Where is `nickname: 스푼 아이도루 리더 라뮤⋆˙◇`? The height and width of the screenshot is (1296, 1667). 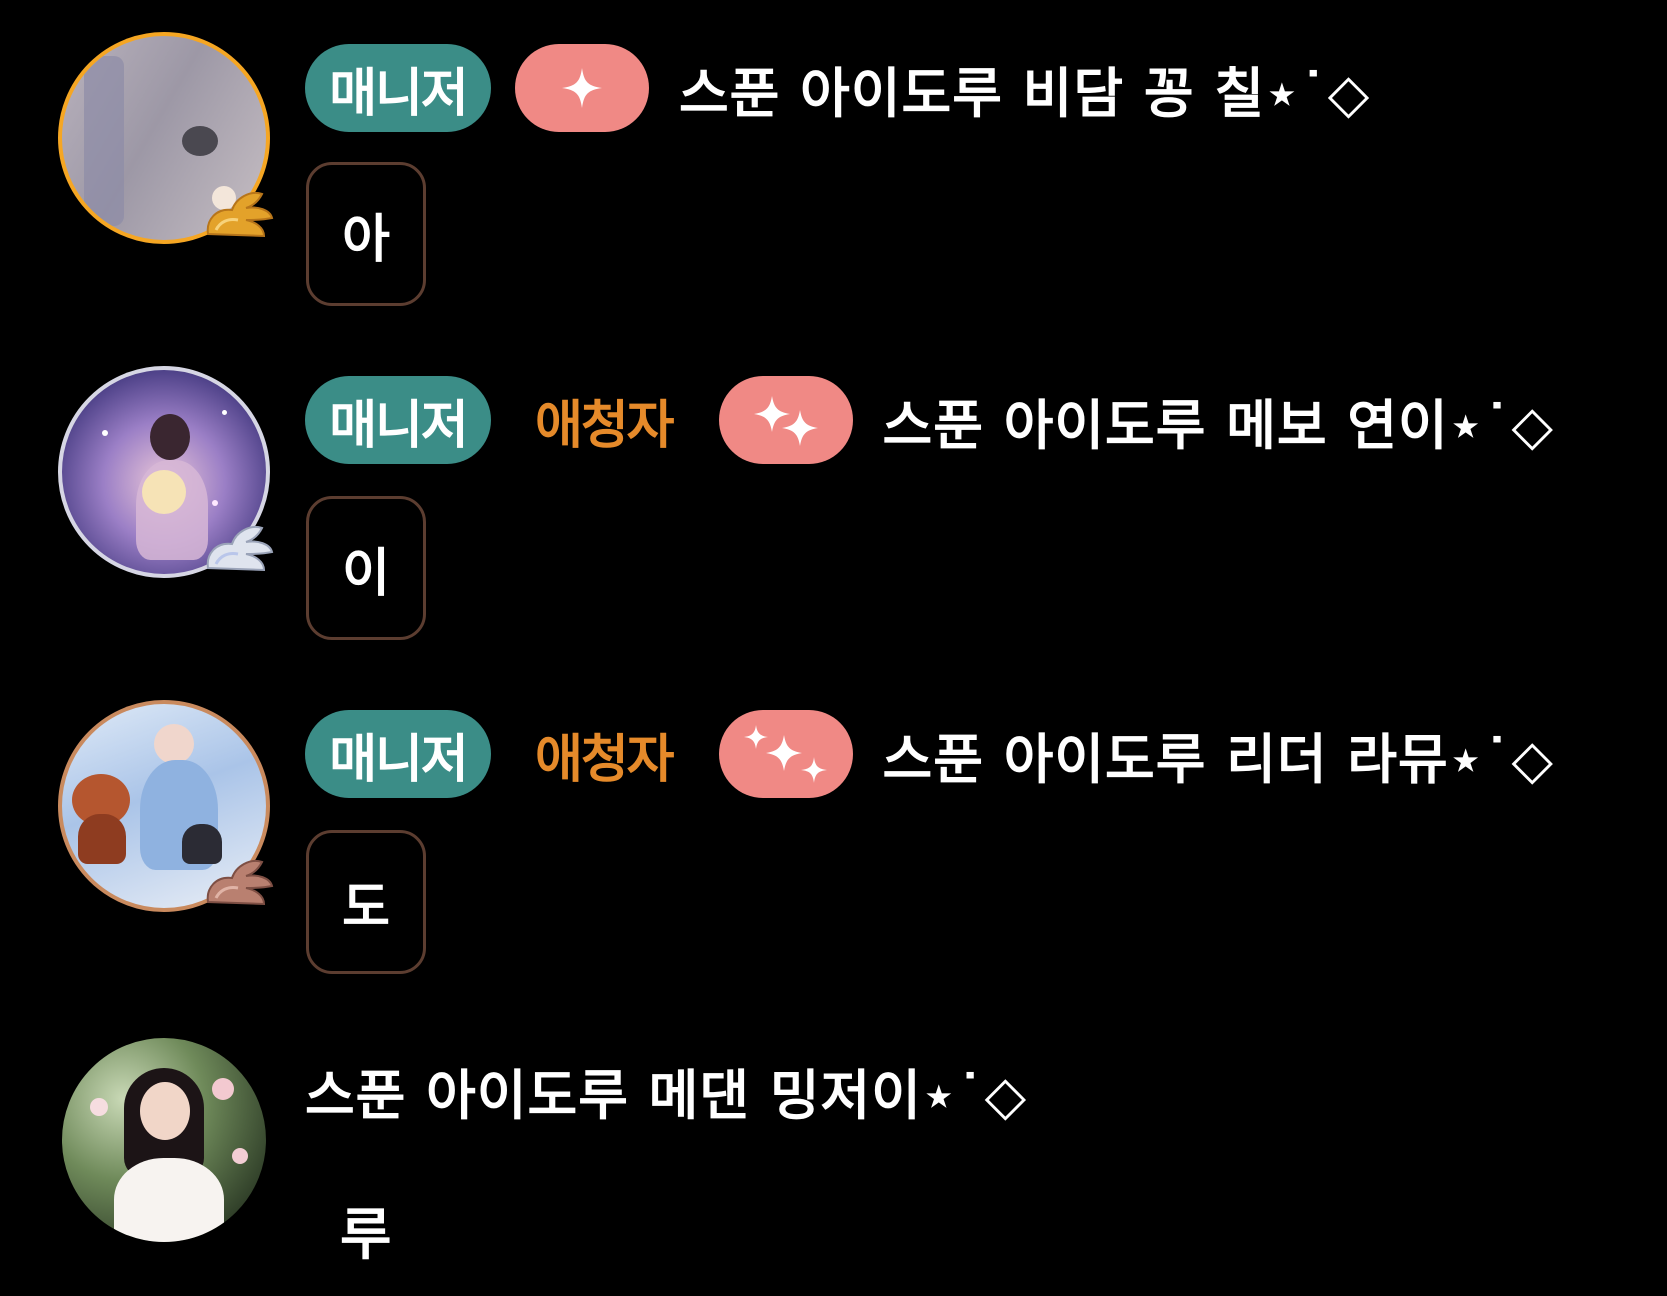 nickname: 스푼 아이도루 리더 라뮤⋆˙◇ is located at coordinates (1219, 754).